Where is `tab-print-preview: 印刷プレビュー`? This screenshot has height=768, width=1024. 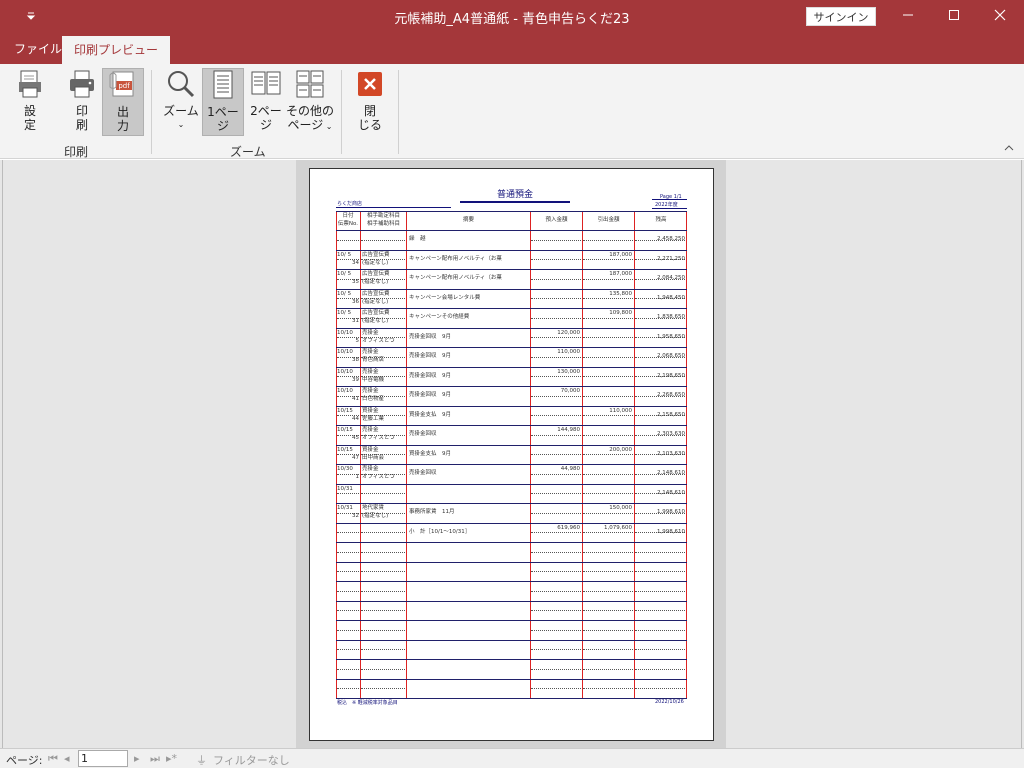 tab-print-preview: 印刷プレビュー is located at coordinates (116, 50).